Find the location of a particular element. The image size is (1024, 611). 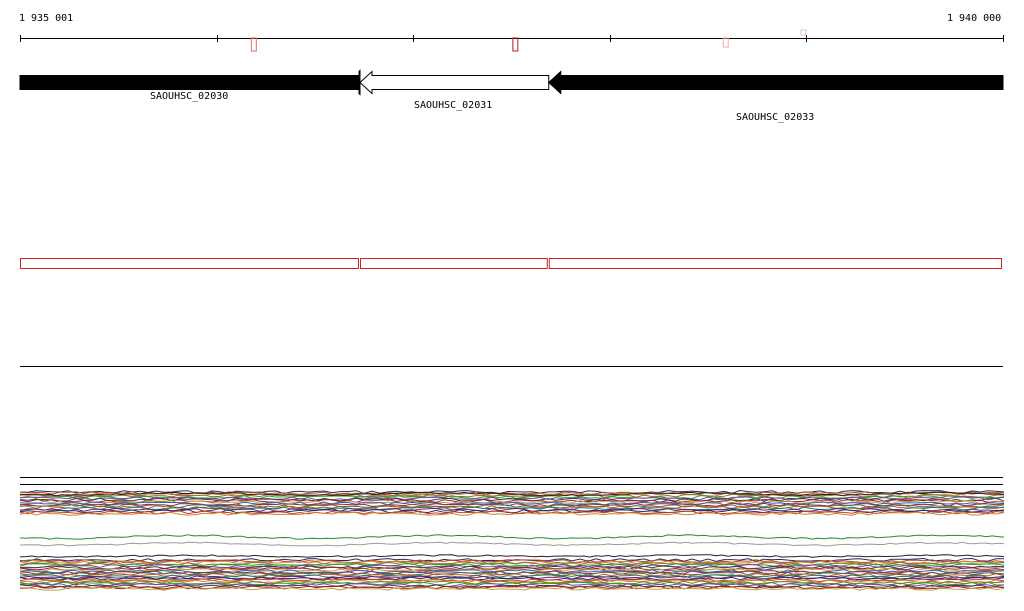

gene-label-saouhsc-02030: SAOUHSC_02030 is located at coordinates (189, 97).